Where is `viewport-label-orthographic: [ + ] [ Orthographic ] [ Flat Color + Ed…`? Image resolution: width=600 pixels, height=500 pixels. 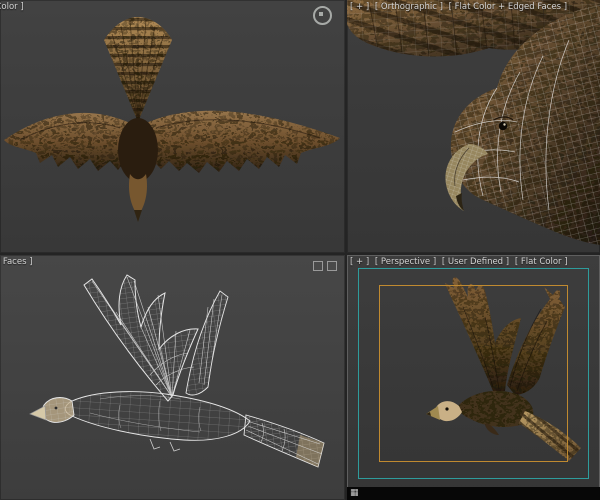 viewport-label-orthographic: [ + ] [ Orthographic ] [ Flat Color + Ed… is located at coordinates (460, 7).